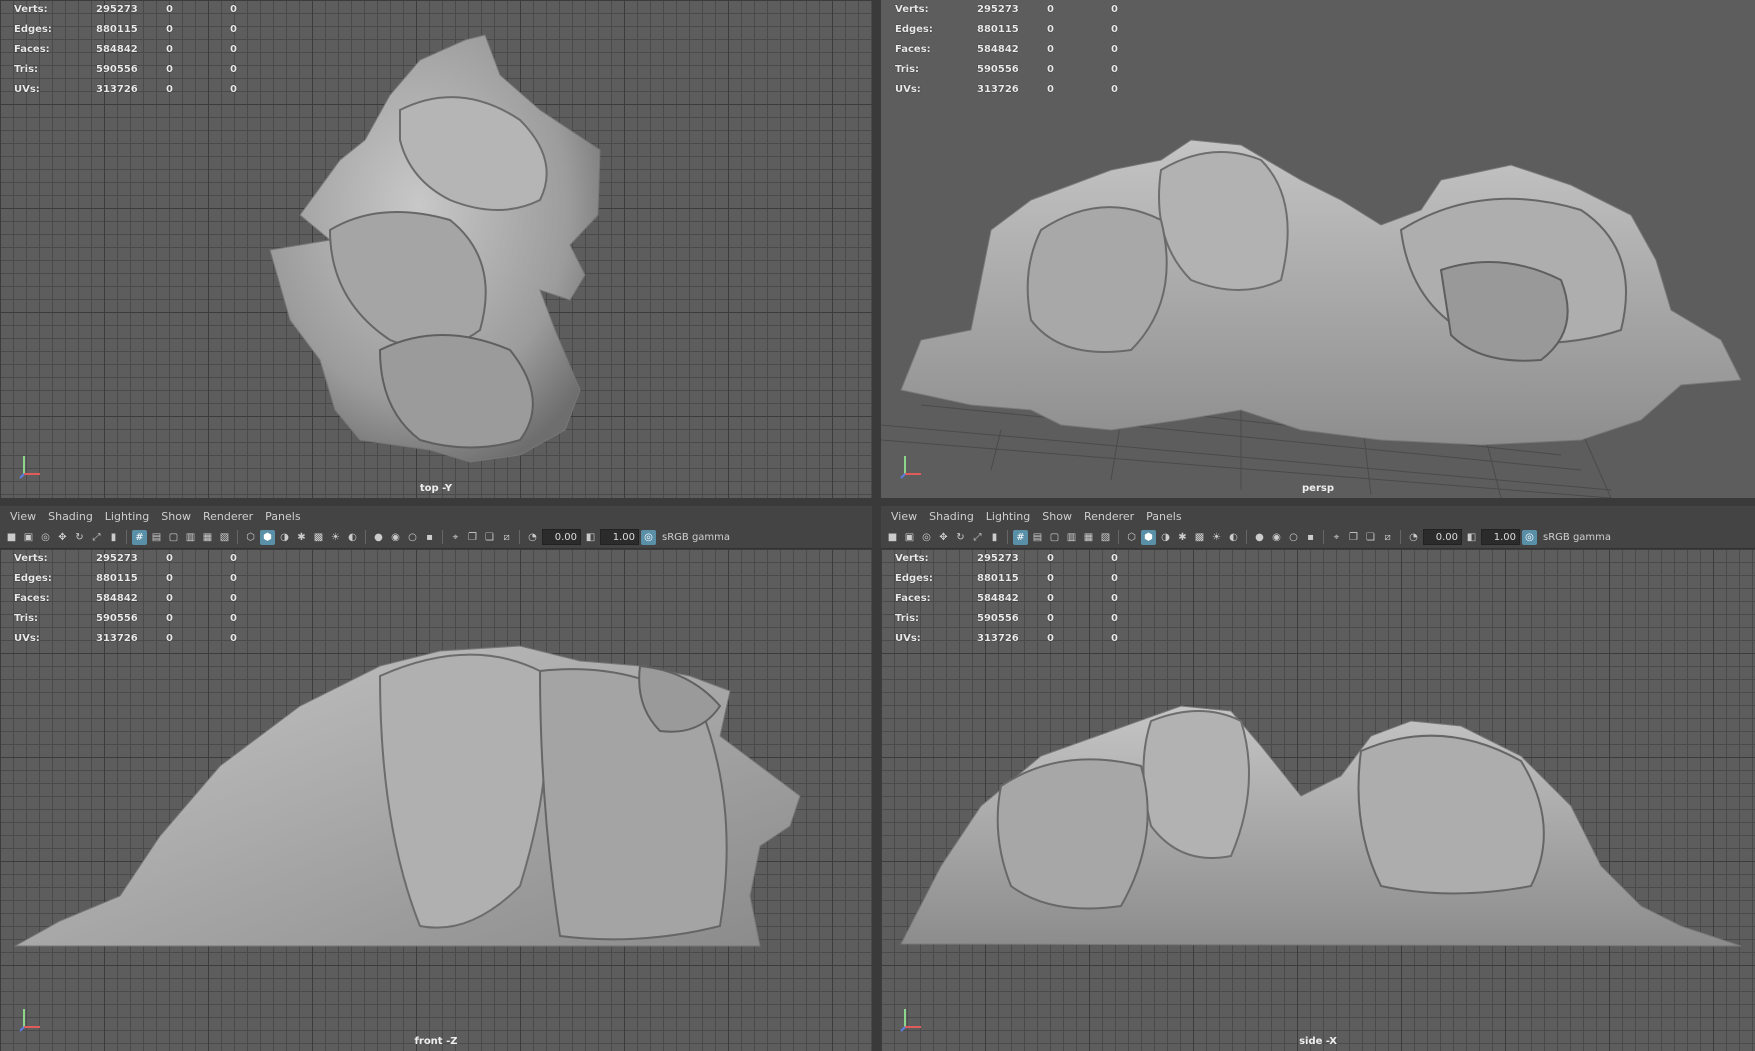 This screenshot has height=1051, width=1755. I want to click on camera-label: persp, so click(1318, 488).